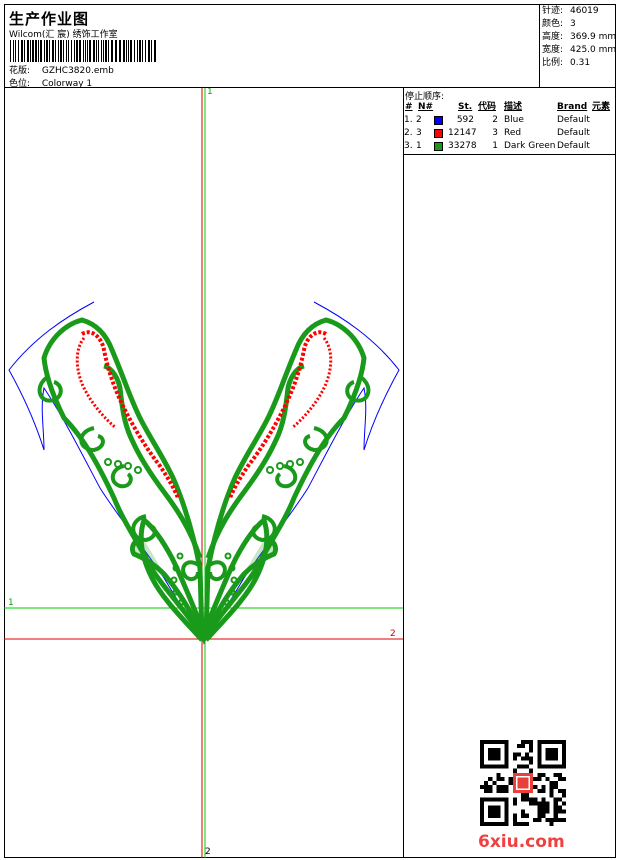  Describe the element at coordinates (208, 852) in the screenshot. I see `axis-label-bottom: 2` at that location.